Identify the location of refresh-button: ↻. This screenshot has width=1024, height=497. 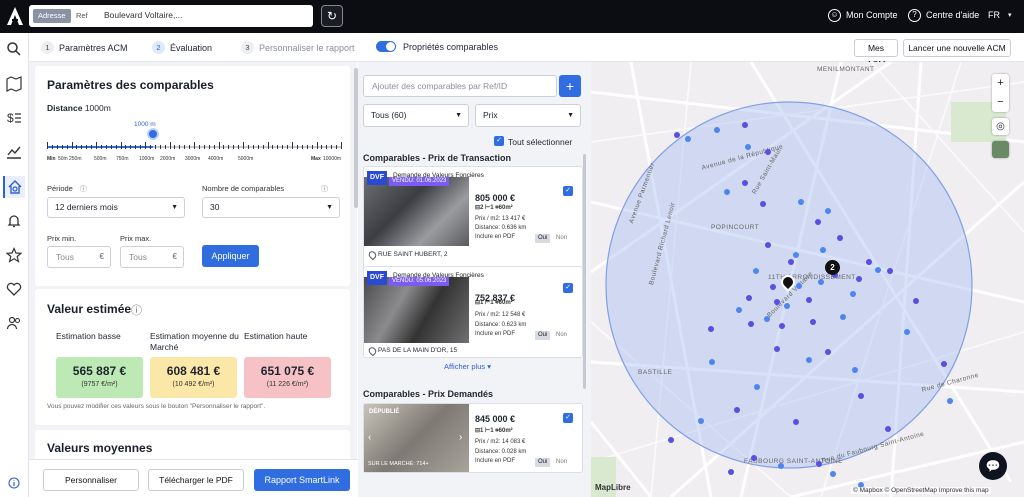
(332, 16).